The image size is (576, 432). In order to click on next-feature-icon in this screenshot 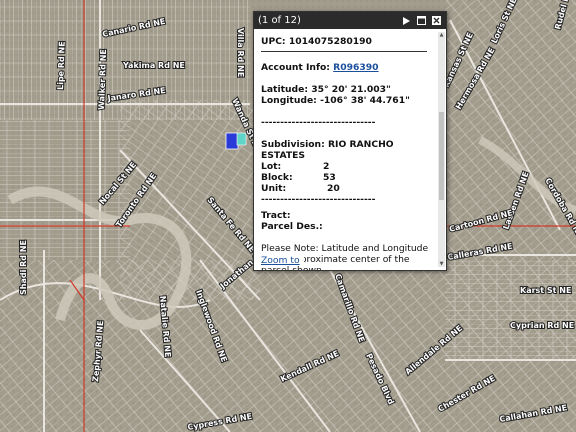, I will do `click(406, 20)`.